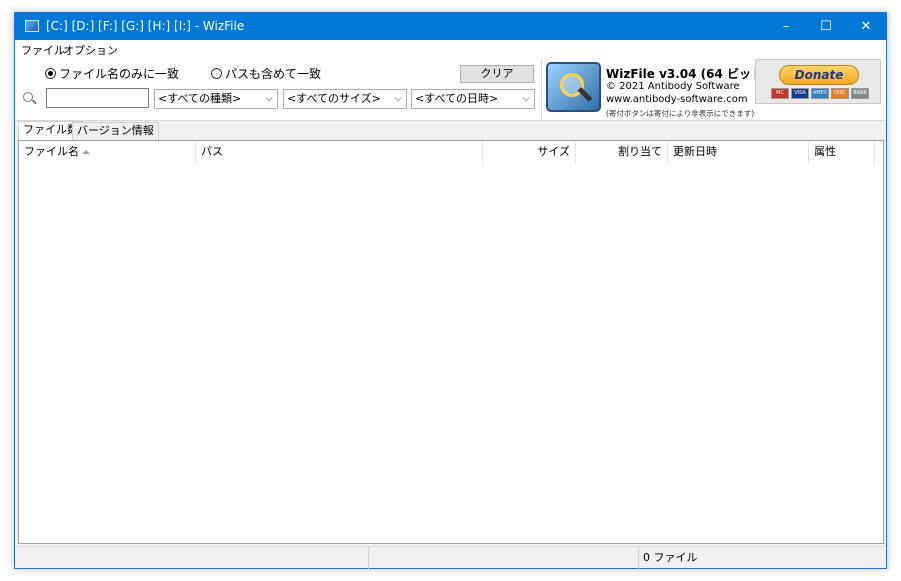 The image size is (901, 581). Describe the element at coordinates (680, 113) in the screenshot. I see `donate-note: (寄付ボタンは寄付により非表示にできます)` at that location.